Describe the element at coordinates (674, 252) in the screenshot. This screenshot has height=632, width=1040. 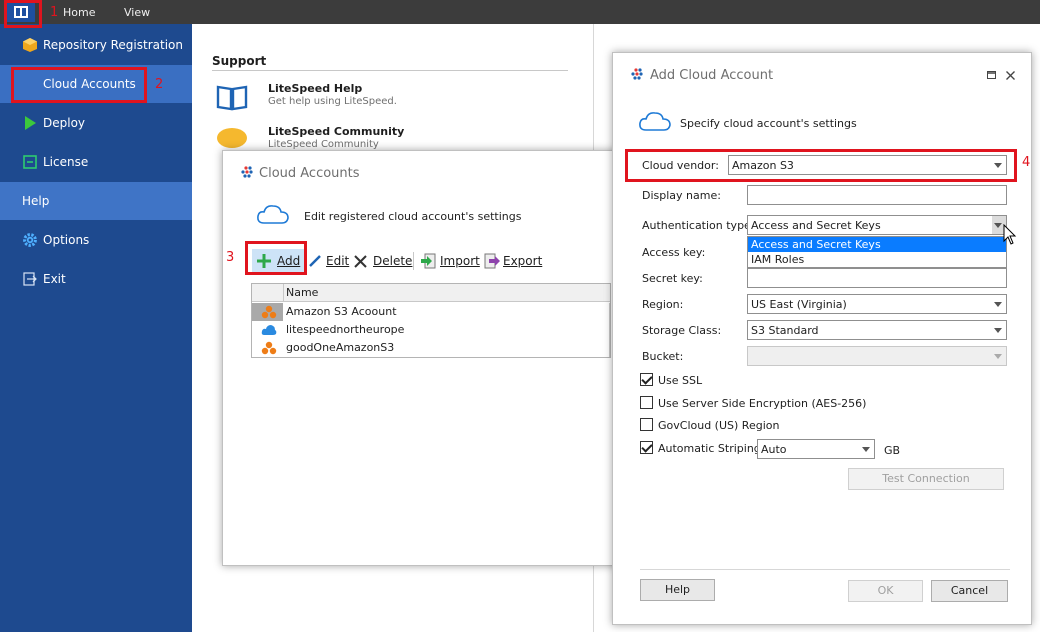
I see `access-key-label: Access key:` at that location.